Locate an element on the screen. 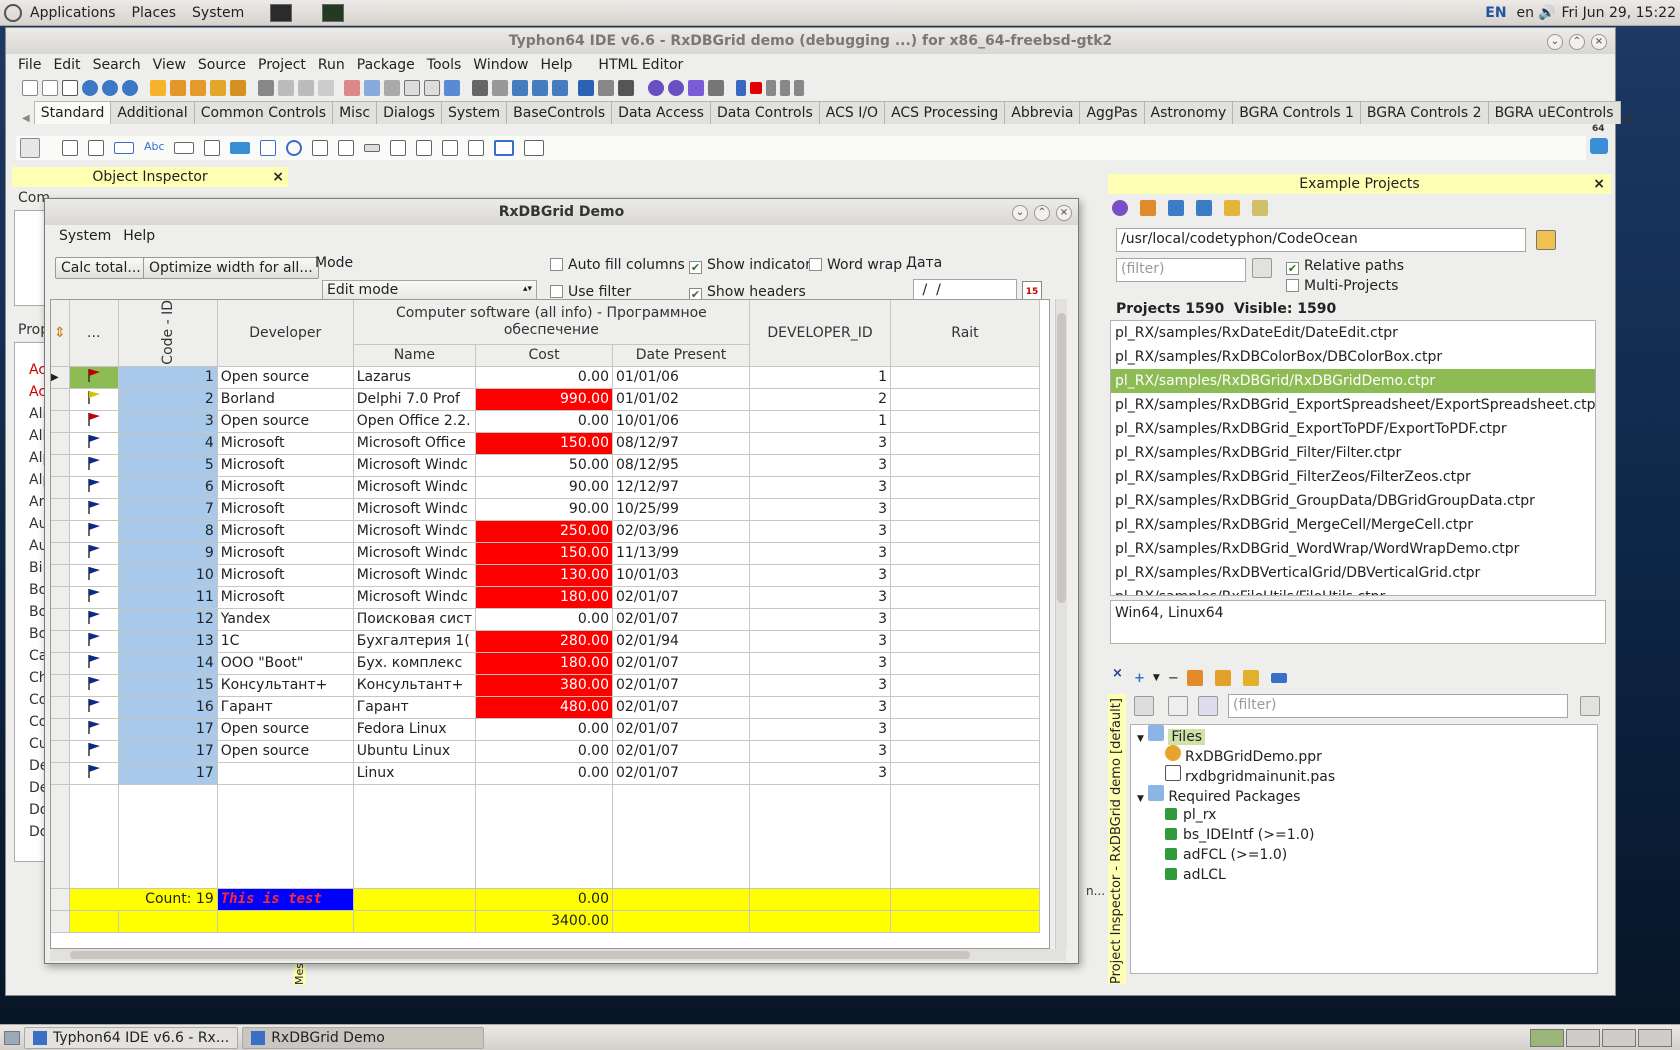  scissors-icon is located at coordinates (606, 88).